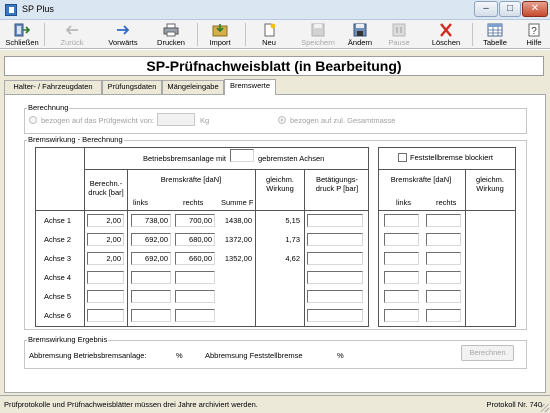  What do you see at coordinates (274, 66) in the screenshot?
I see `page-title: SP-Prüfnachweisblatt (in Bearbeitung)` at bounding box center [274, 66].